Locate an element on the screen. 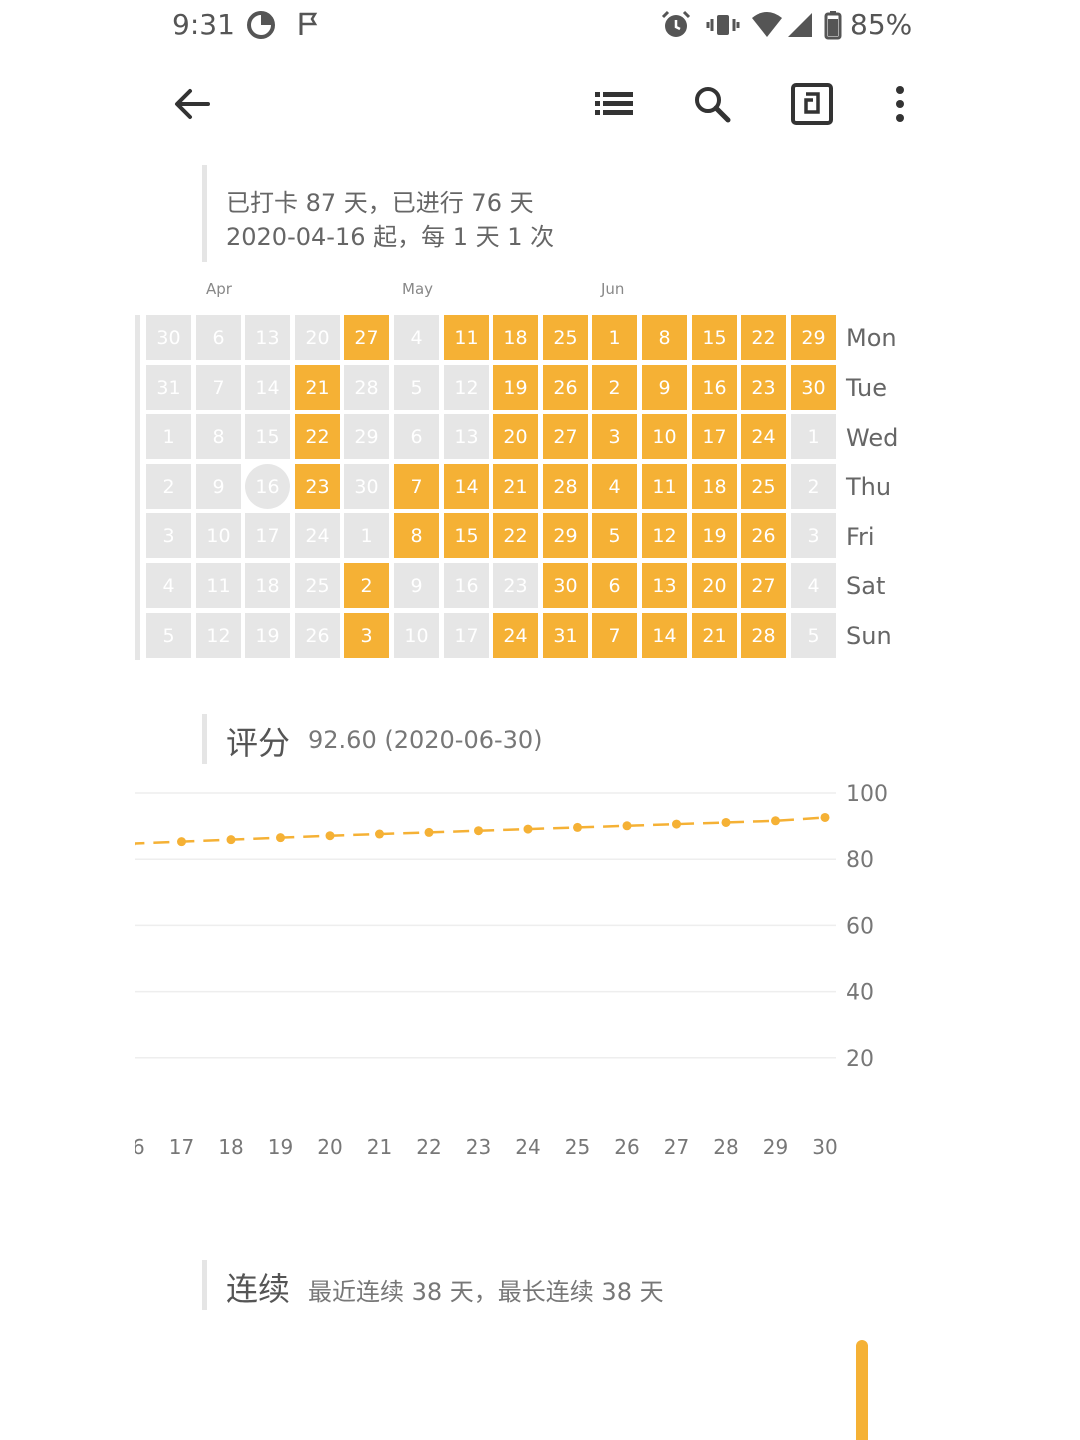 This screenshot has width=1080, height=1440. back-button is located at coordinates (192, 106).